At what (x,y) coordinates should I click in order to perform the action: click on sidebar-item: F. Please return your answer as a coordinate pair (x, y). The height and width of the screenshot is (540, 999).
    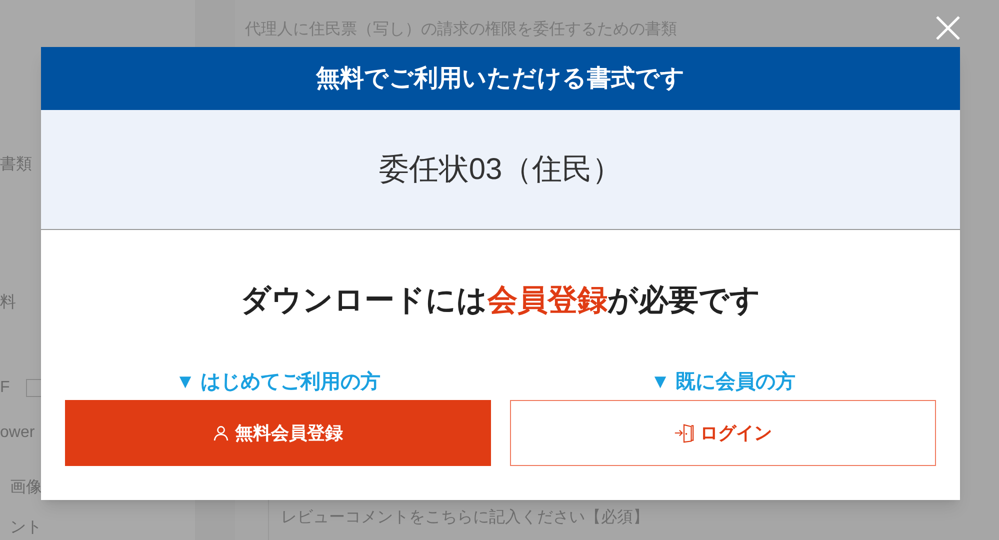
    Looking at the image, I should click on (5, 388).